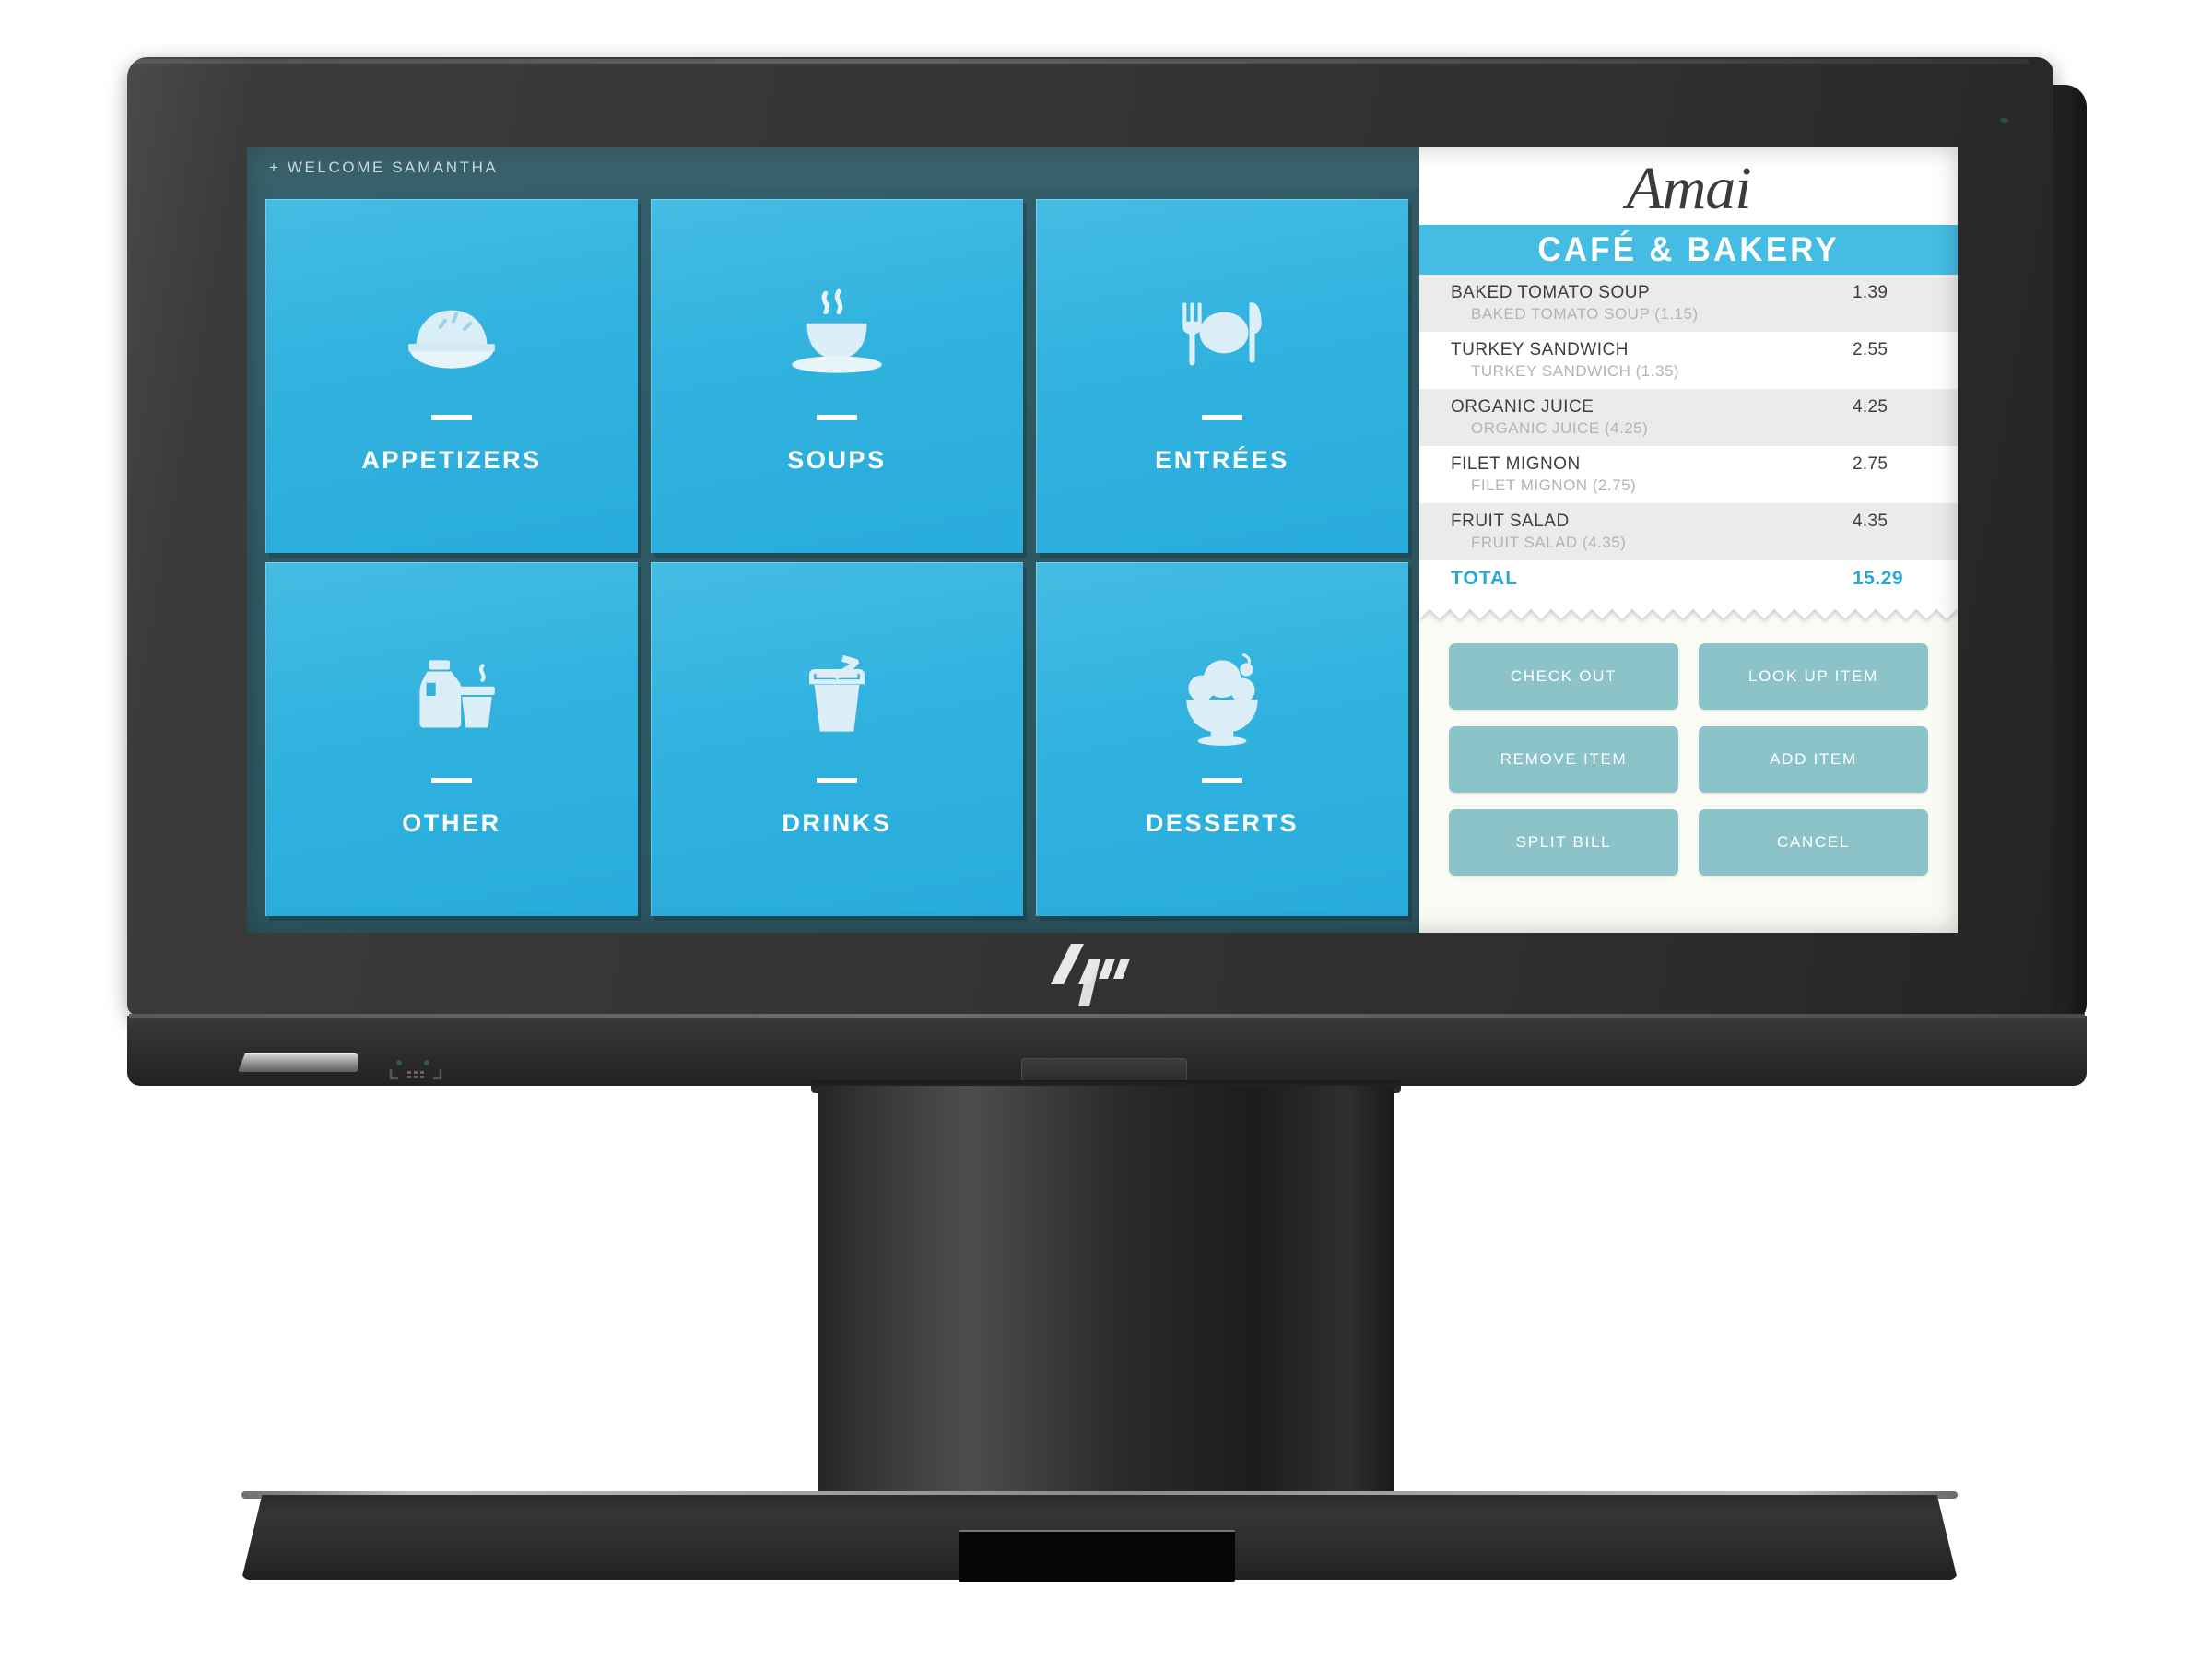 Image resolution: width=2212 pixels, height=1659 pixels. I want to click on item-subline: TURKEY SANDWICH (1.35), so click(1575, 371).